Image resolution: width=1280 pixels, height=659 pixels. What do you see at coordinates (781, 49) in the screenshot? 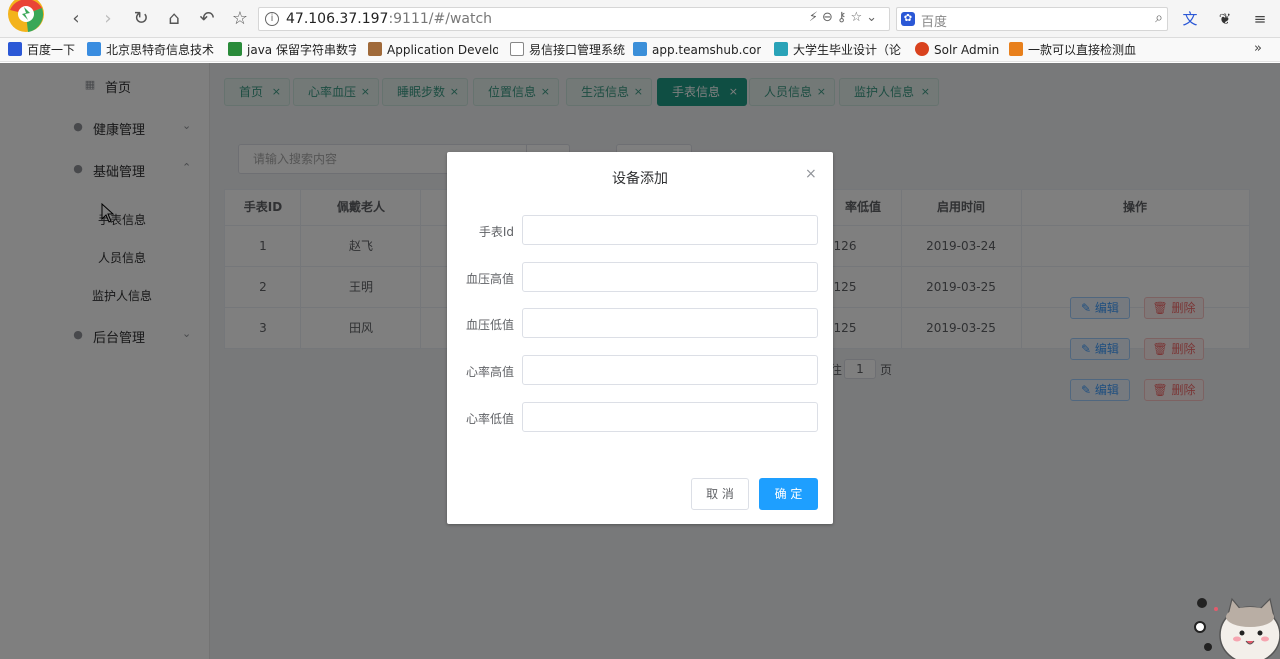
I see `graduation-icon` at bounding box center [781, 49].